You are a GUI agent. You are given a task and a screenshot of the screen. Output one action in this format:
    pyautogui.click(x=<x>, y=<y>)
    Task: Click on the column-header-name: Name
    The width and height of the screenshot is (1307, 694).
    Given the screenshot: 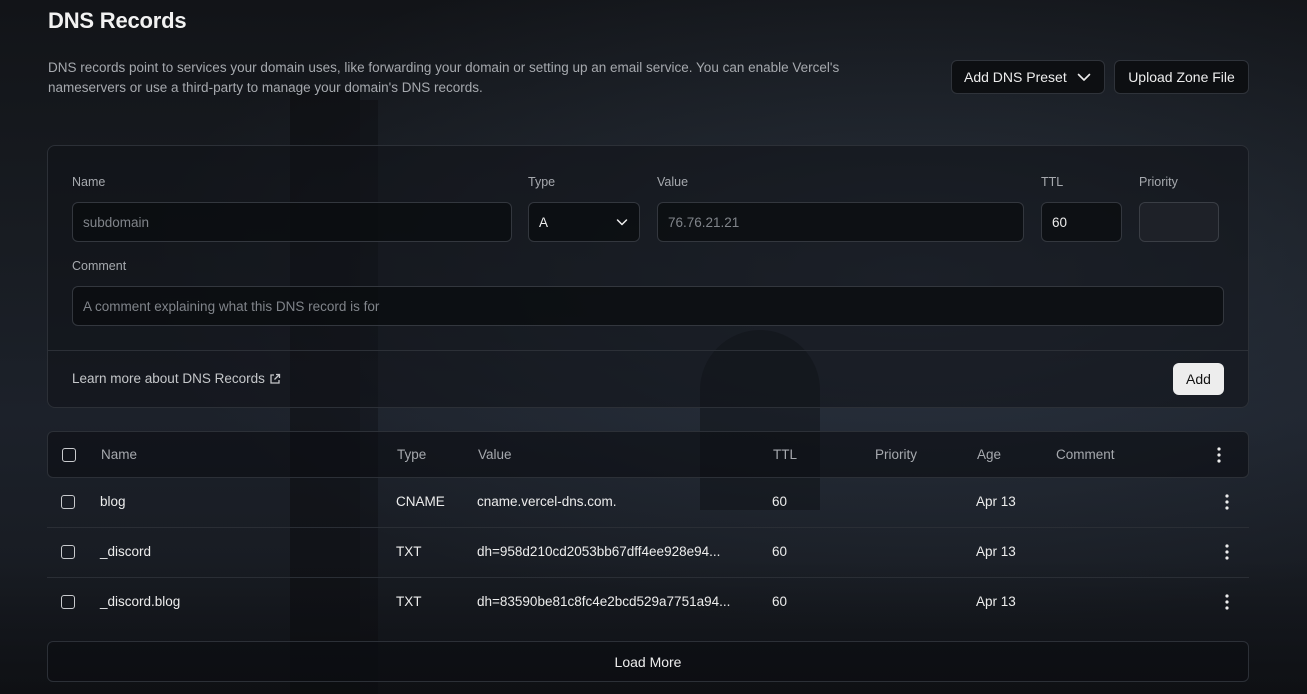 What is the action you would take?
    pyautogui.click(x=119, y=454)
    